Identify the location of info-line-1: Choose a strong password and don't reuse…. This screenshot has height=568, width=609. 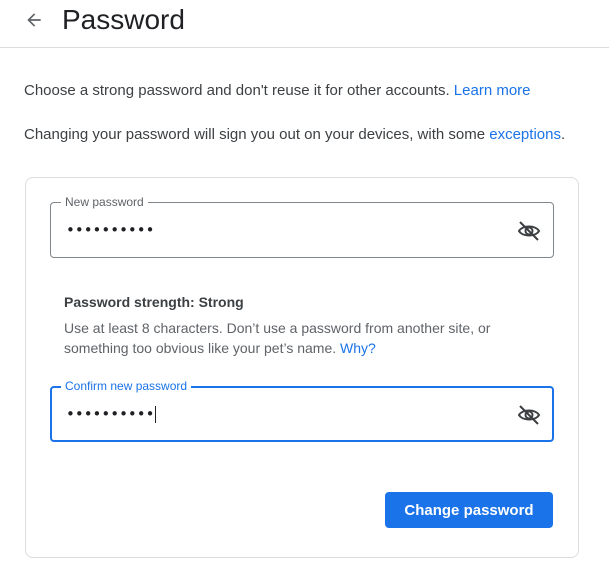
(277, 91).